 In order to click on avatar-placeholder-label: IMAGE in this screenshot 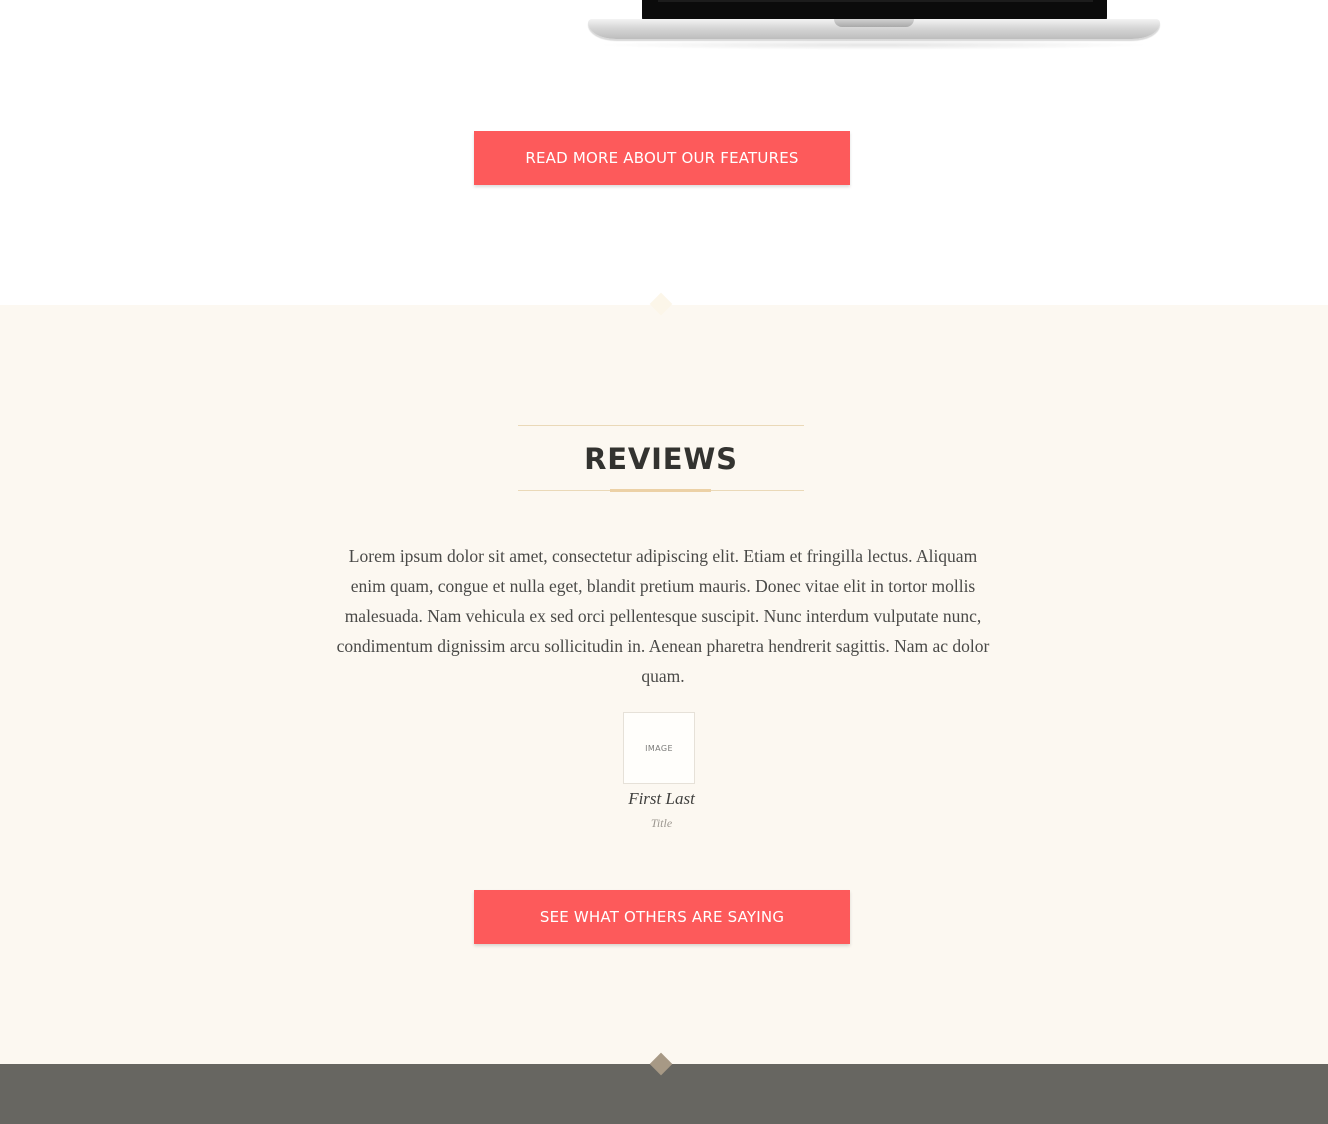, I will do `click(659, 748)`.